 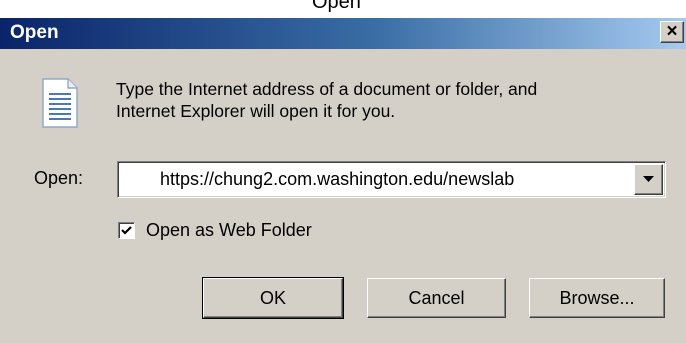 I want to click on close-button: ×, so click(x=672, y=32).